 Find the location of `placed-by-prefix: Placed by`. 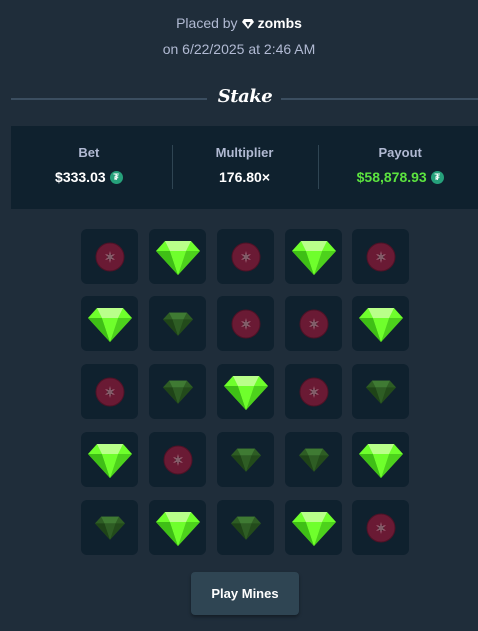

placed-by-prefix: Placed by is located at coordinates (207, 23).